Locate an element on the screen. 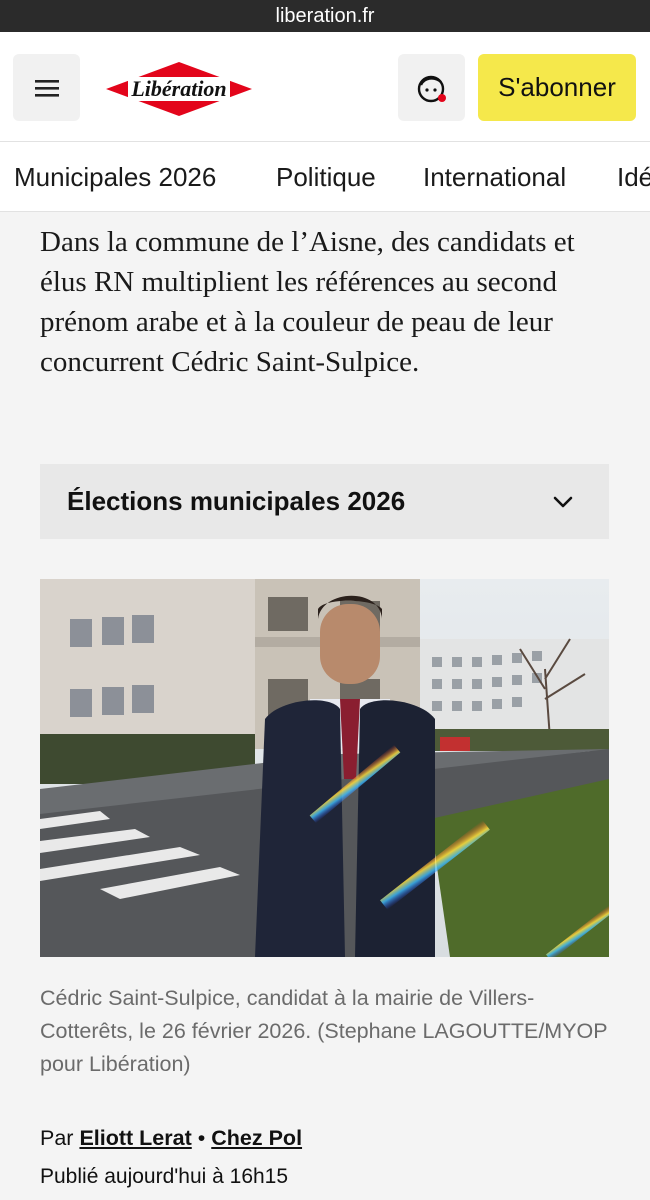  account-button is located at coordinates (431, 87).